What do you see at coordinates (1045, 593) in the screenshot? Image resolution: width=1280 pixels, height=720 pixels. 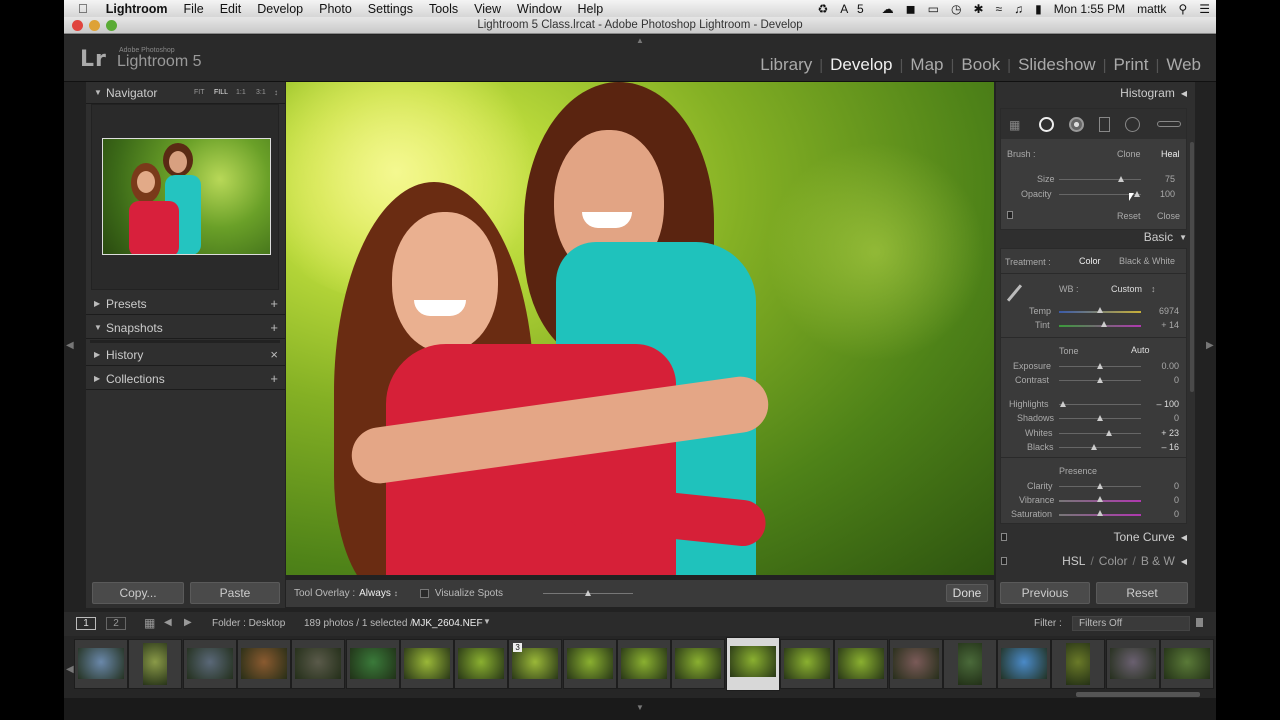 I see `previous-button: Previous` at bounding box center [1045, 593].